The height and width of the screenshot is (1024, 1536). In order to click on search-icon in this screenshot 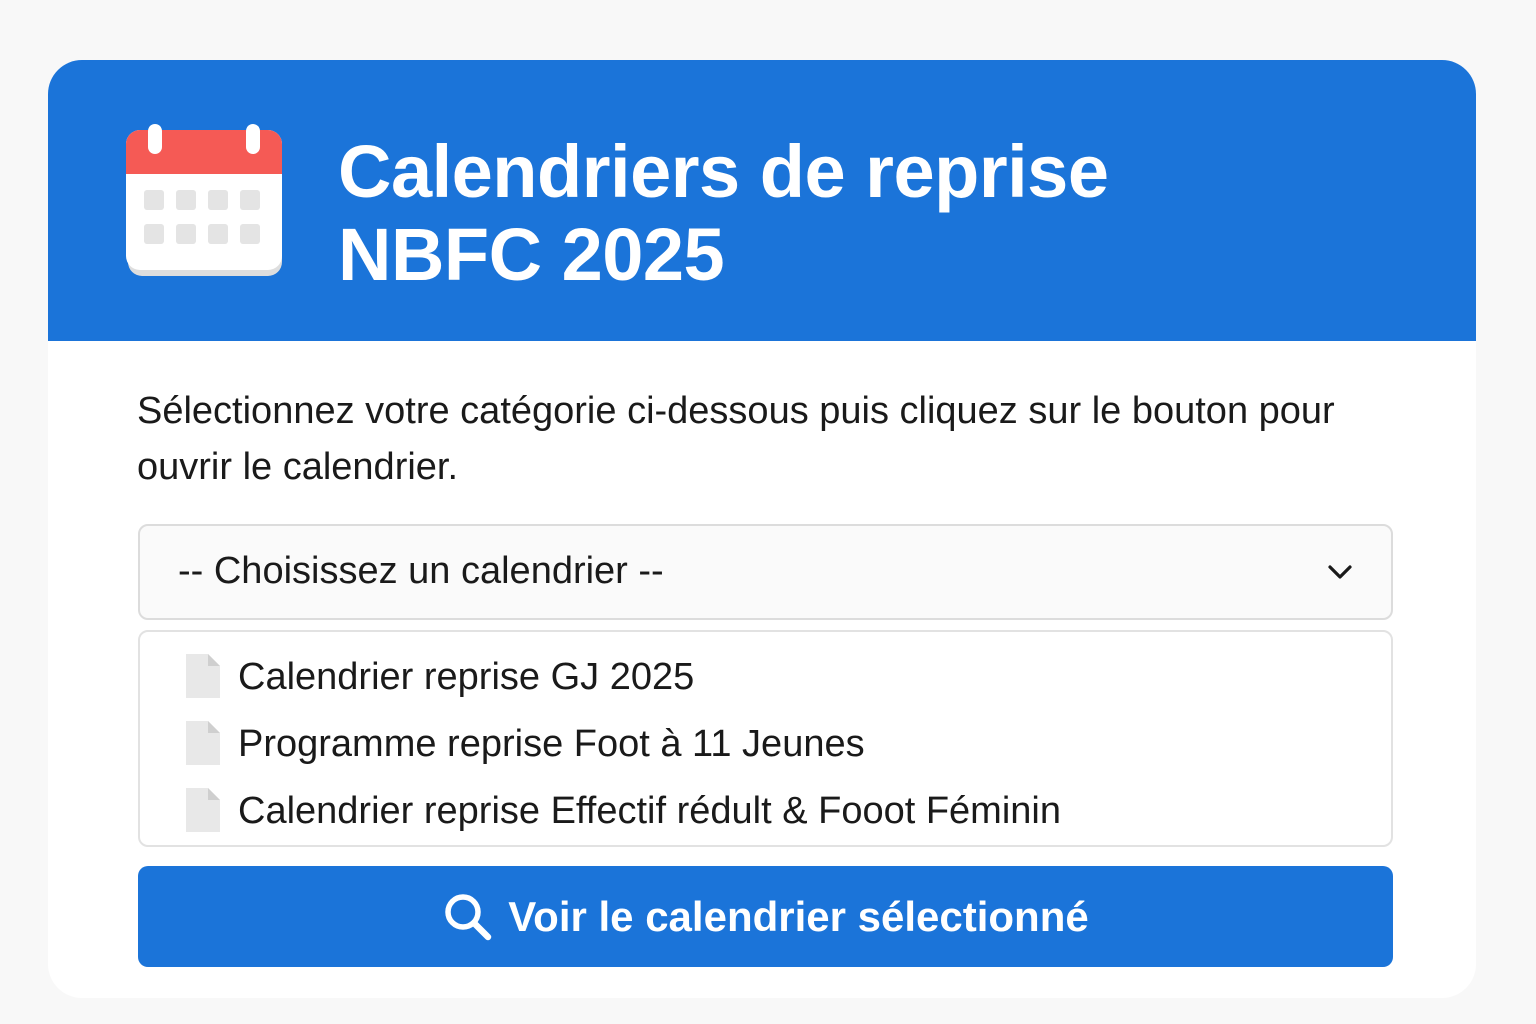, I will do `click(468, 916)`.